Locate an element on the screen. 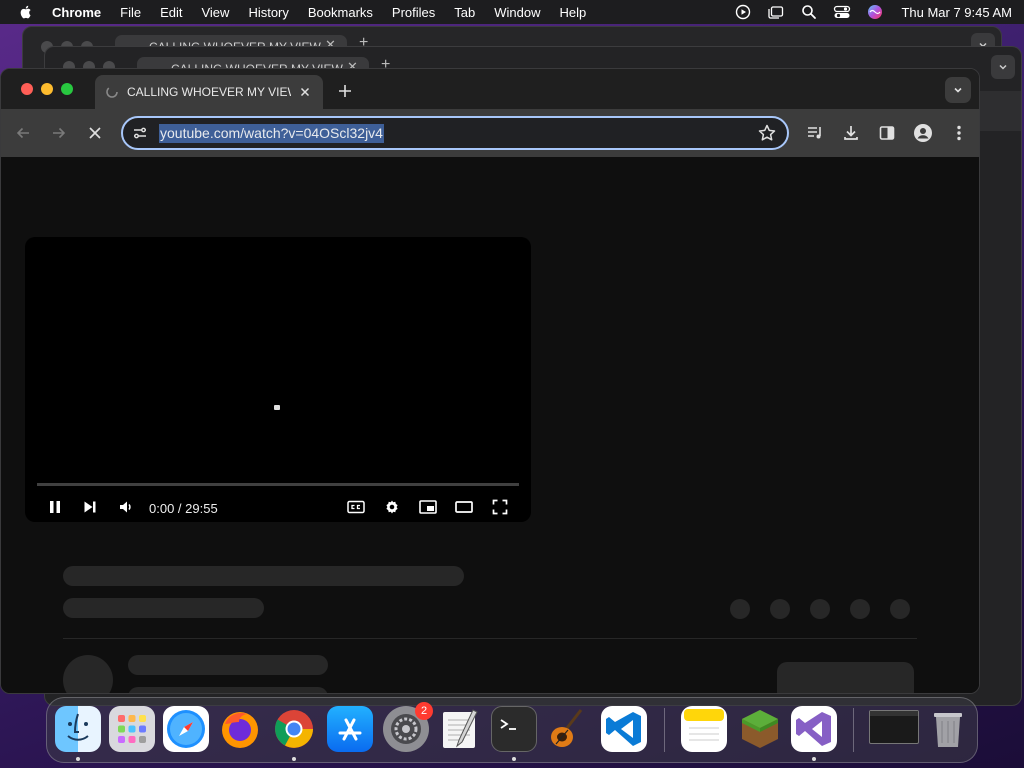 This screenshot has height=768, width=1024. tab-strip: CALLING WHOEVER MY VIEWERS is located at coordinates (490, 89).